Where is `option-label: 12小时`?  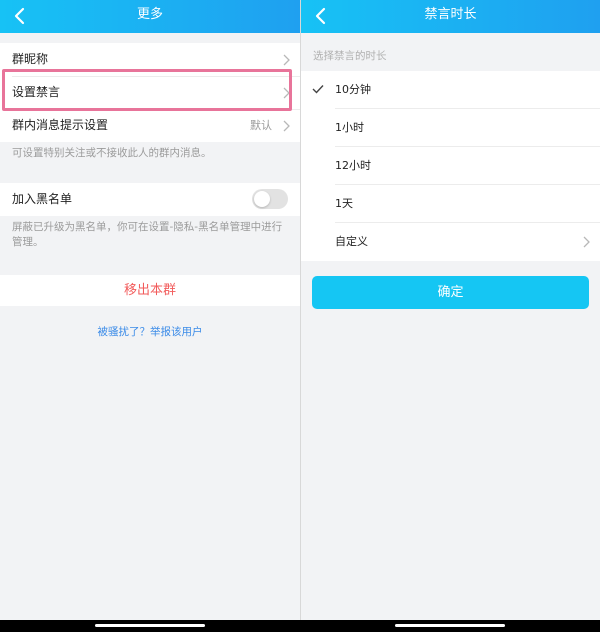
option-label: 12小时 is located at coordinates (353, 165).